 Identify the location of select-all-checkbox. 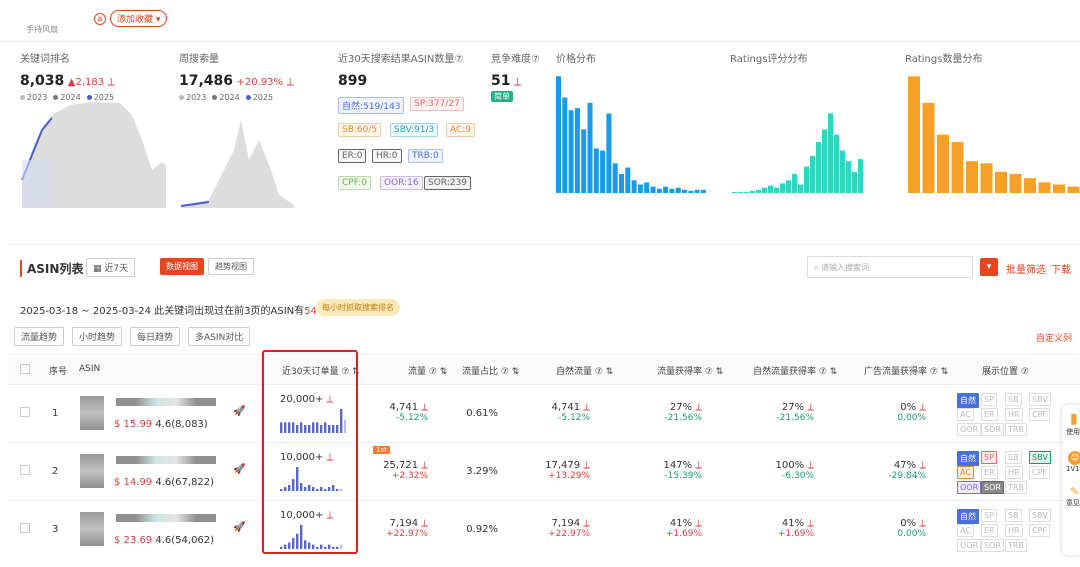
(25, 369).